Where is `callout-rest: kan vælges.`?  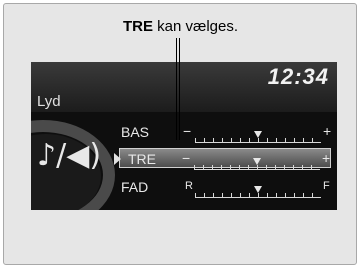 callout-rest: kan vælges. is located at coordinates (195, 26).